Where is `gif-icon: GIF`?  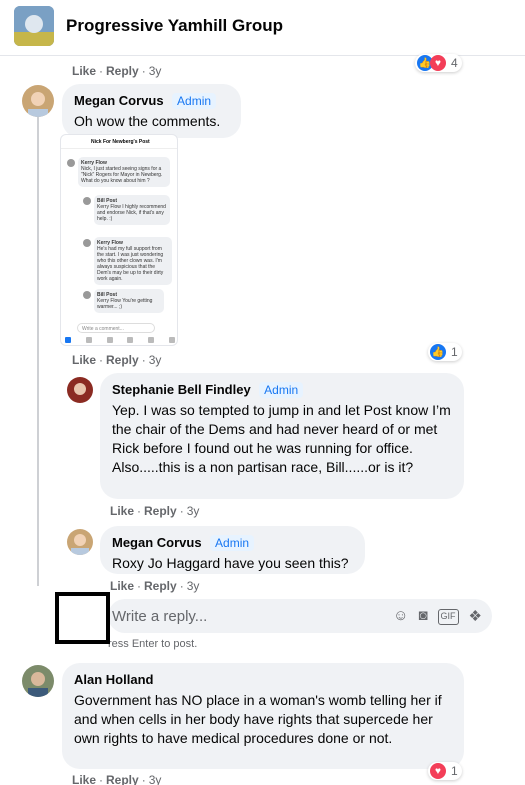 gif-icon: GIF is located at coordinates (448, 617).